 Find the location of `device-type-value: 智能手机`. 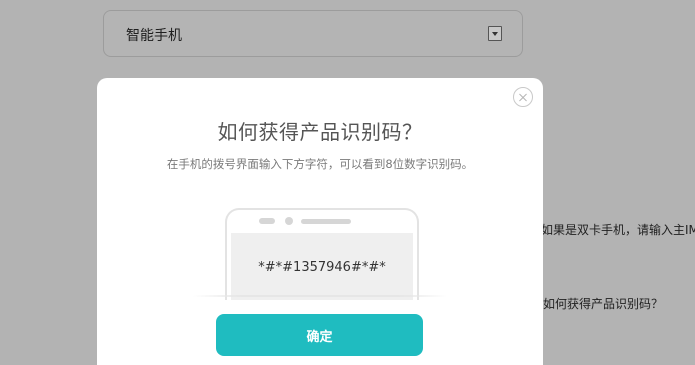

device-type-value: 智能手机 is located at coordinates (154, 36).